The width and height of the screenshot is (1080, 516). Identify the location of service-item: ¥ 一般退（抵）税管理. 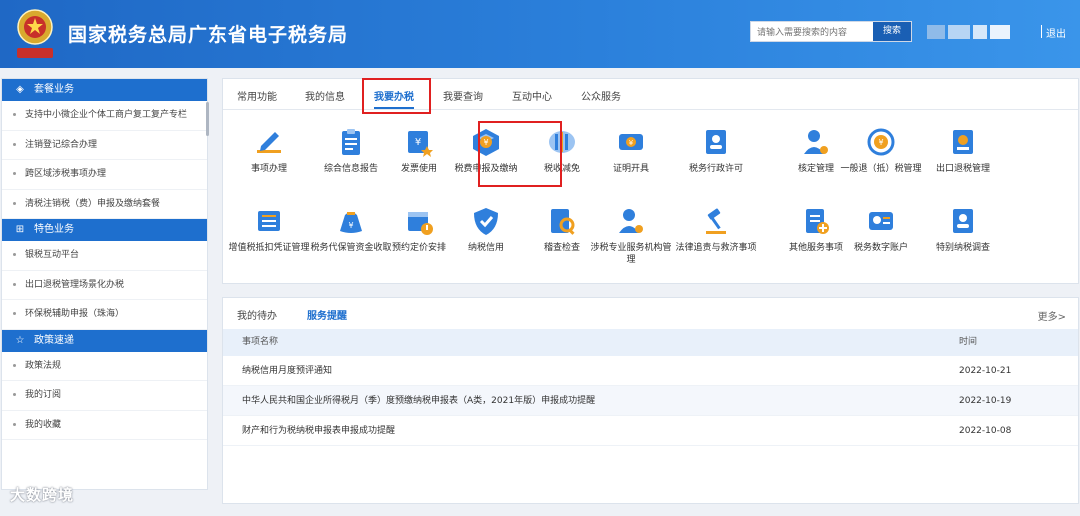
(881, 150).